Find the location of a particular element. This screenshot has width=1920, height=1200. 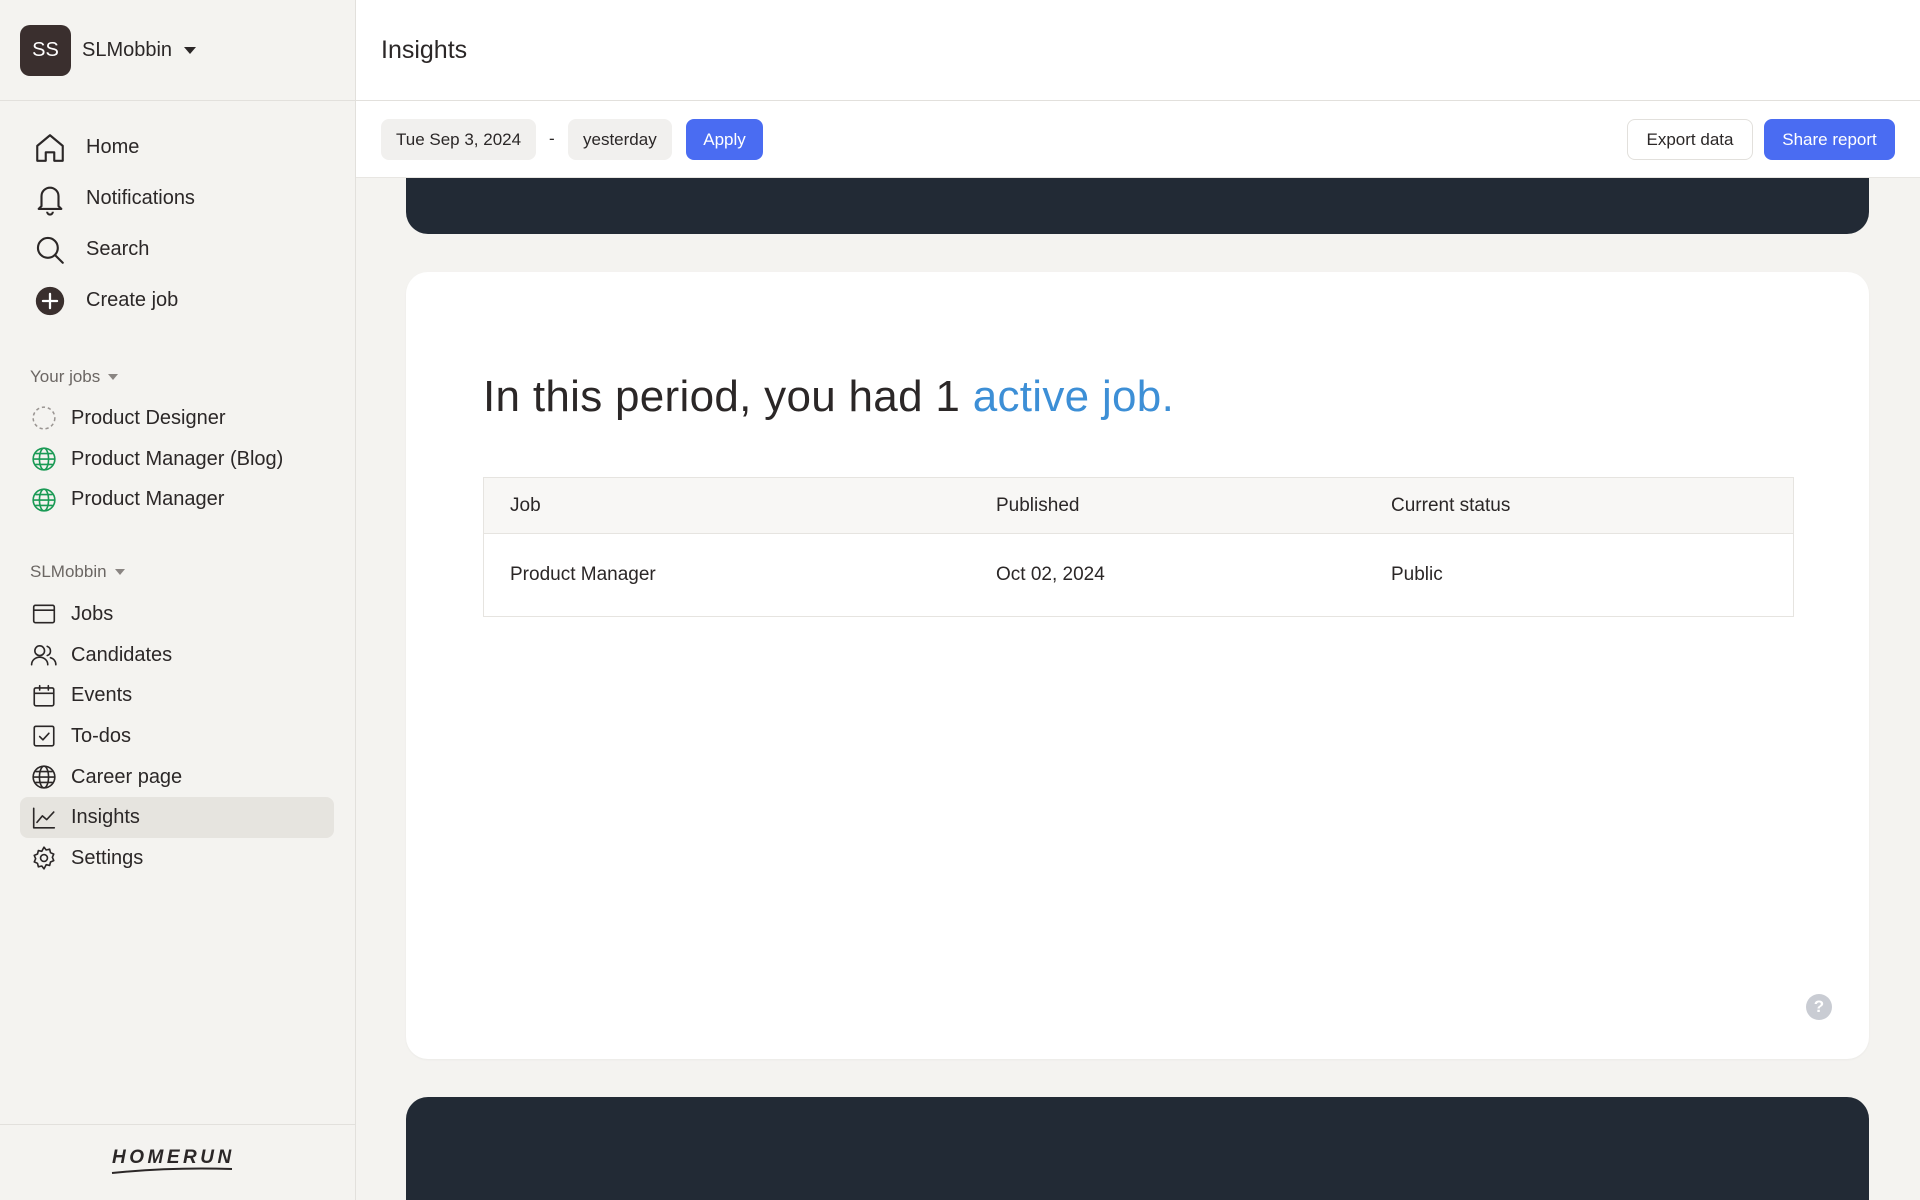

org-name: SLMobbin is located at coordinates (127, 49).